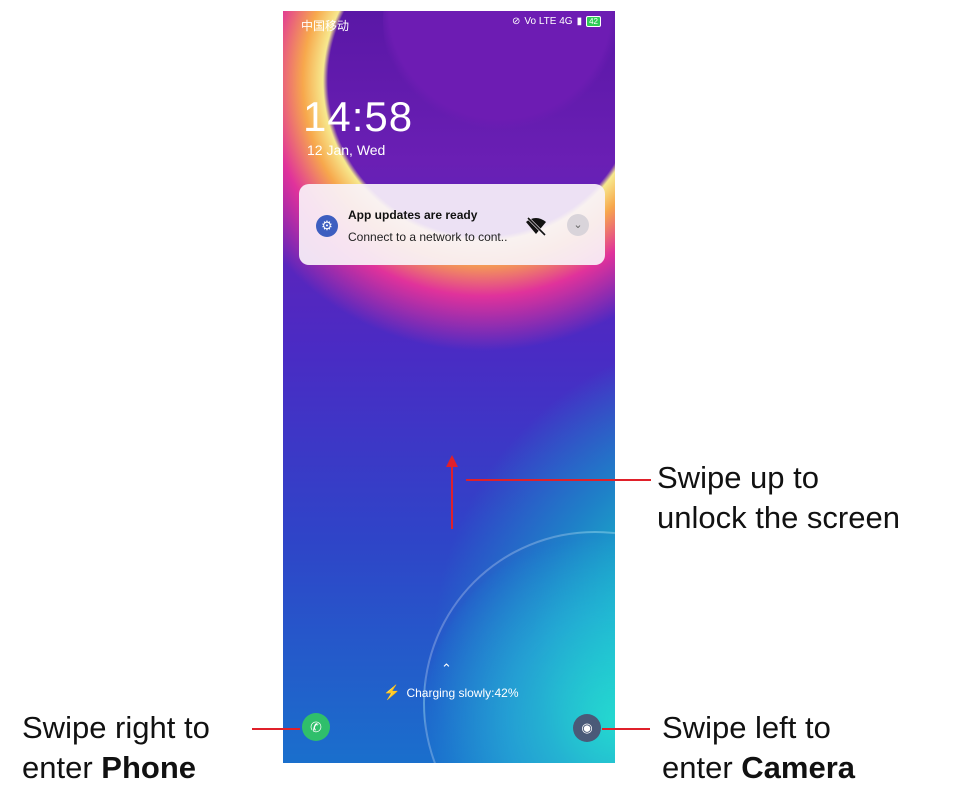  Describe the element at coordinates (452, 497) in the screenshot. I see `swipe-up-arrow-shaft` at that location.